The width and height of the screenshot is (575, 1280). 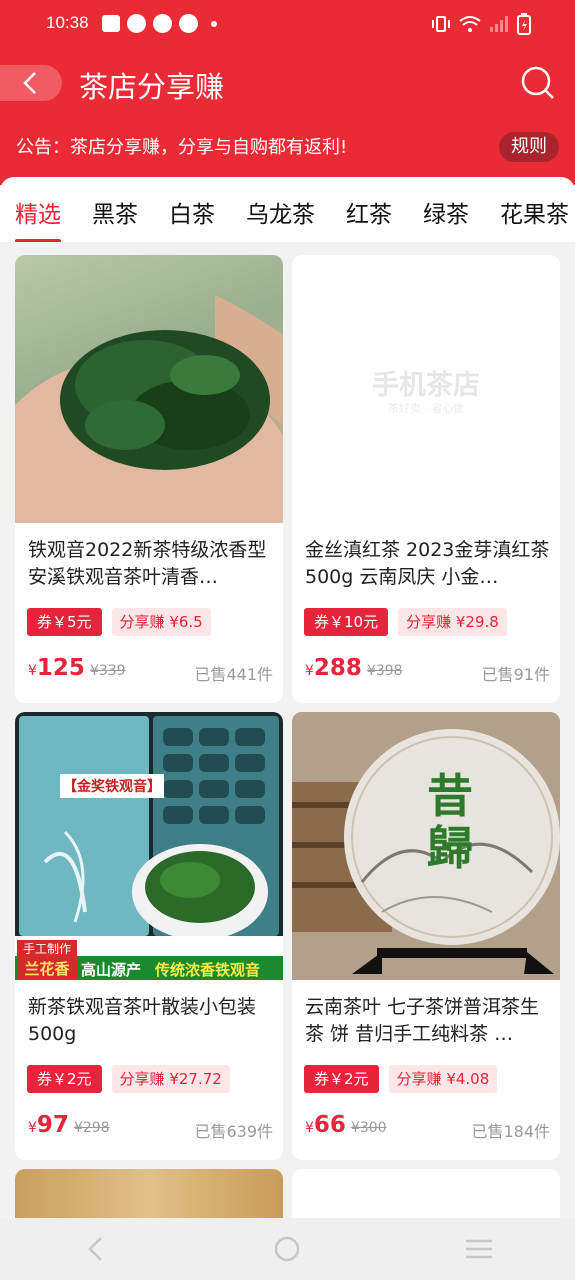 What do you see at coordinates (142, 1020) in the screenshot?
I see `product-name: 新茶铁观音茶叶散装小包装500g` at bounding box center [142, 1020].